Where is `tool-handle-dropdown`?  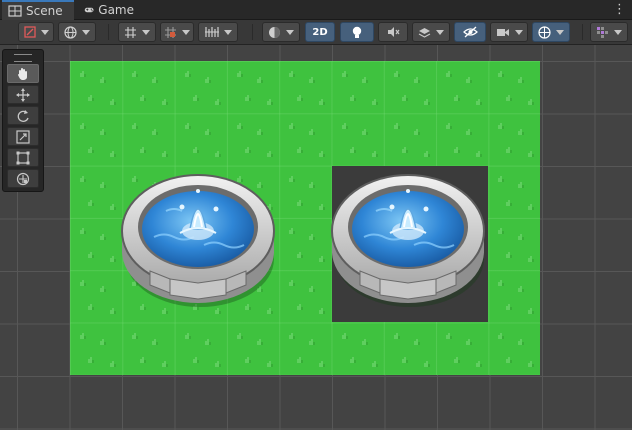 tool-handle-dropdown is located at coordinates (36, 32).